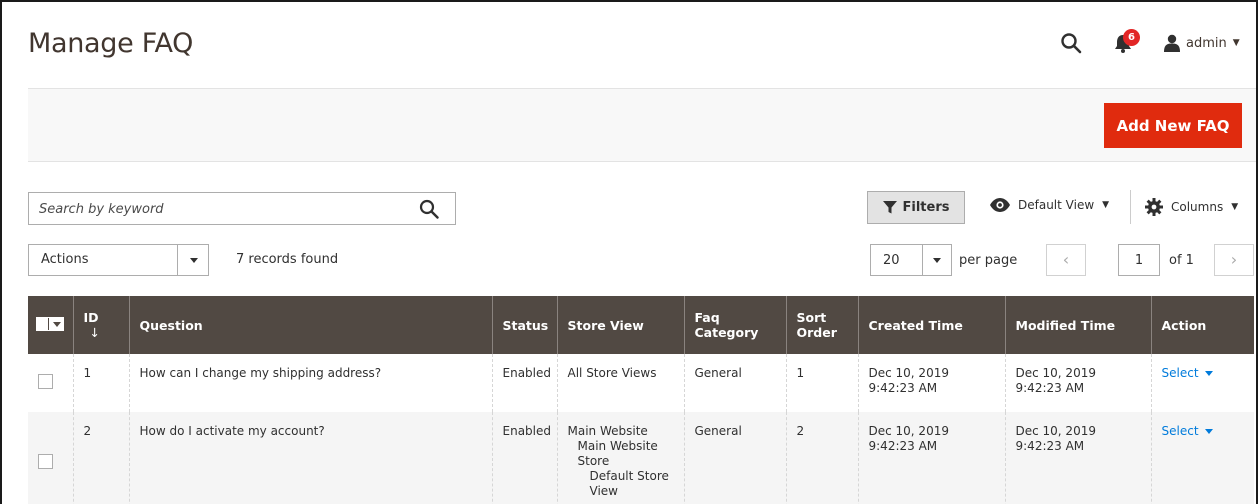 The height and width of the screenshot is (504, 1258). What do you see at coordinates (1066, 260) in the screenshot?
I see `previous-page-button: ‹` at bounding box center [1066, 260].